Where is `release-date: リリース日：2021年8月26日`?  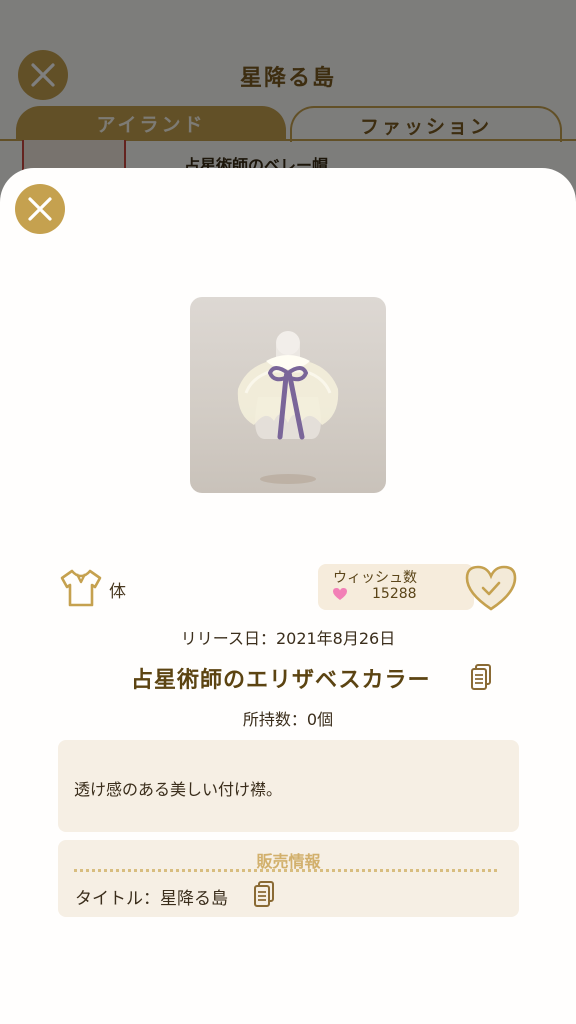 release-date: リリース日：2021年8月26日 is located at coordinates (288, 638).